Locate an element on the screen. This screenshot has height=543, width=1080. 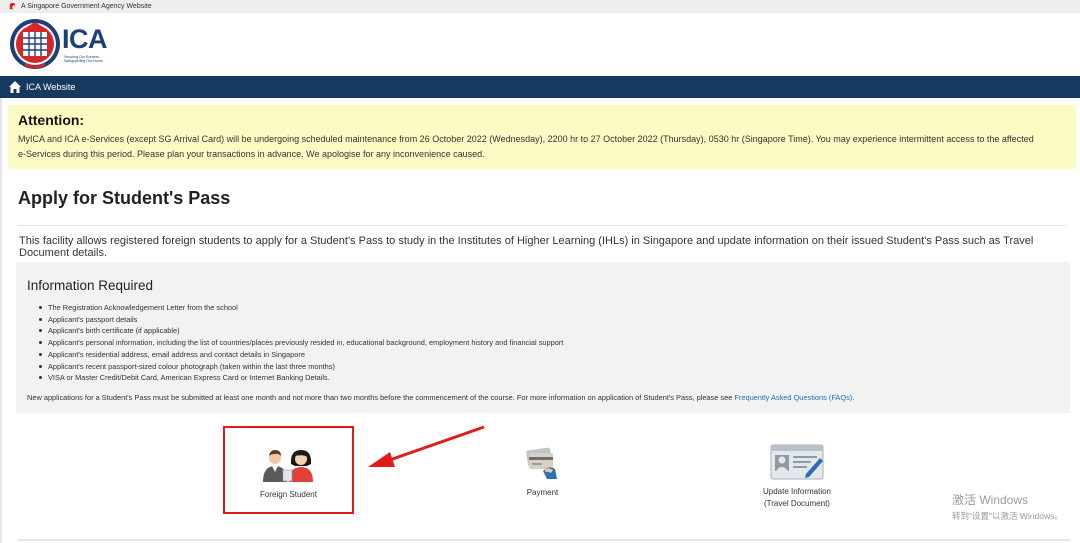
payment-label: Payment is located at coordinates (542, 492).